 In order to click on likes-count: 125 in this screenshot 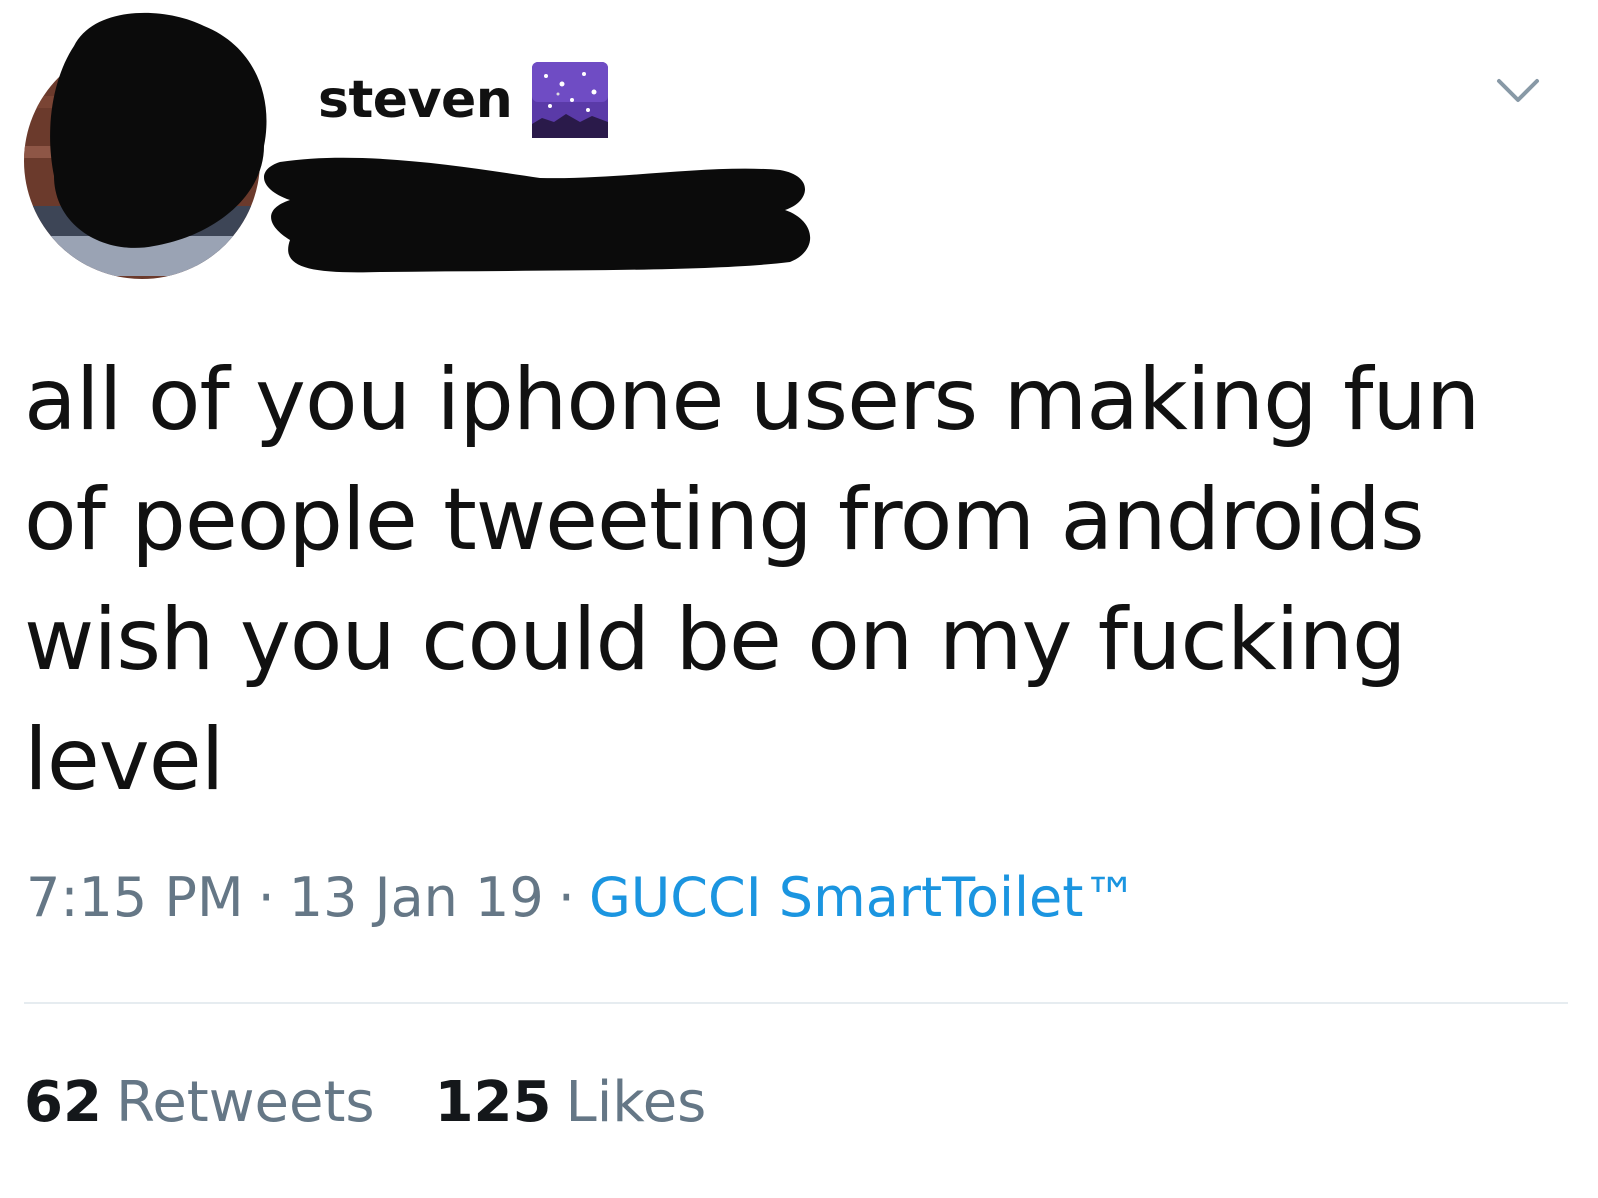, I will do `click(493, 1102)`.